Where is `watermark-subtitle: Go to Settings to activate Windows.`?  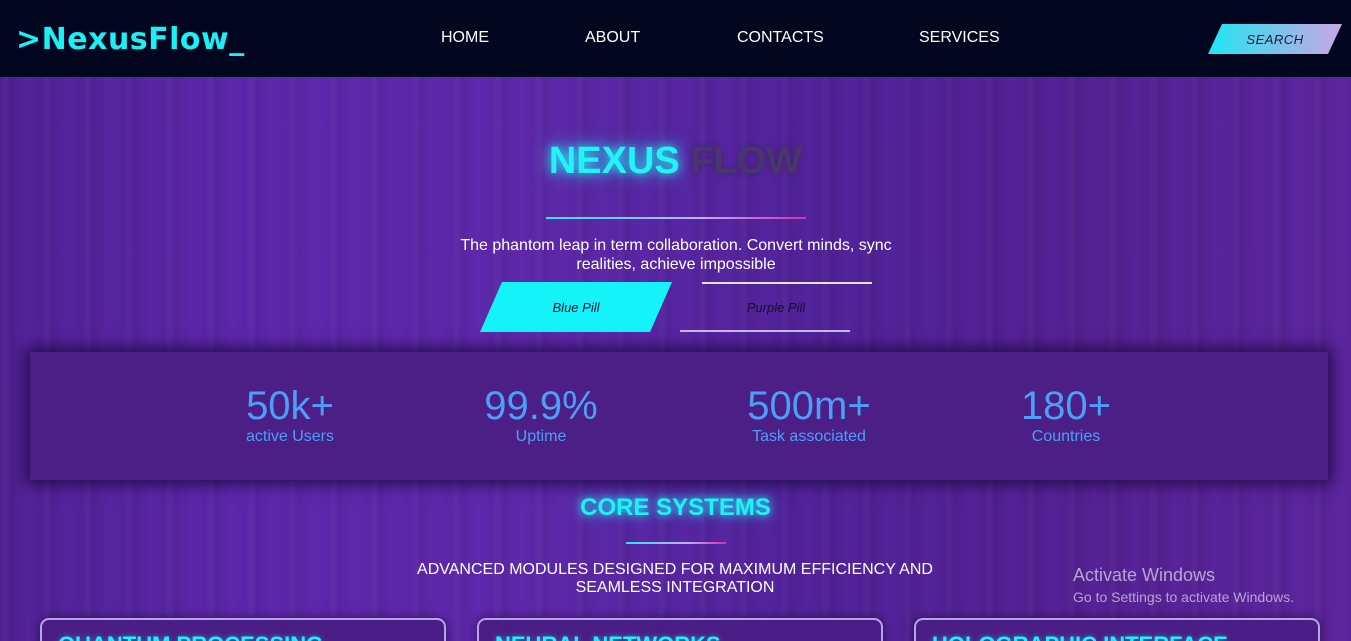
watermark-subtitle: Go to Settings to activate Windows. is located at coordinates (1183, 597).